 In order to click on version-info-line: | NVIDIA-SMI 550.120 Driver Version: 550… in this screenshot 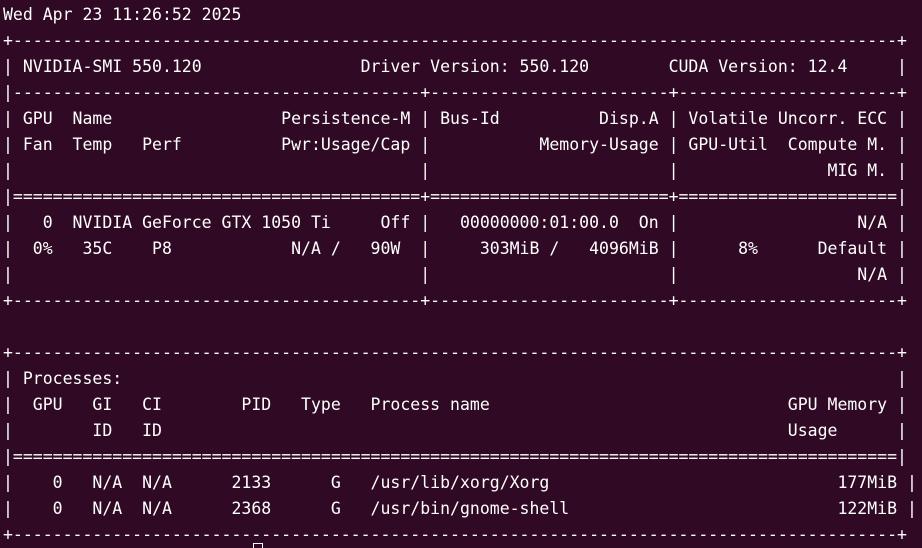, I will do `click(455, 66)`.